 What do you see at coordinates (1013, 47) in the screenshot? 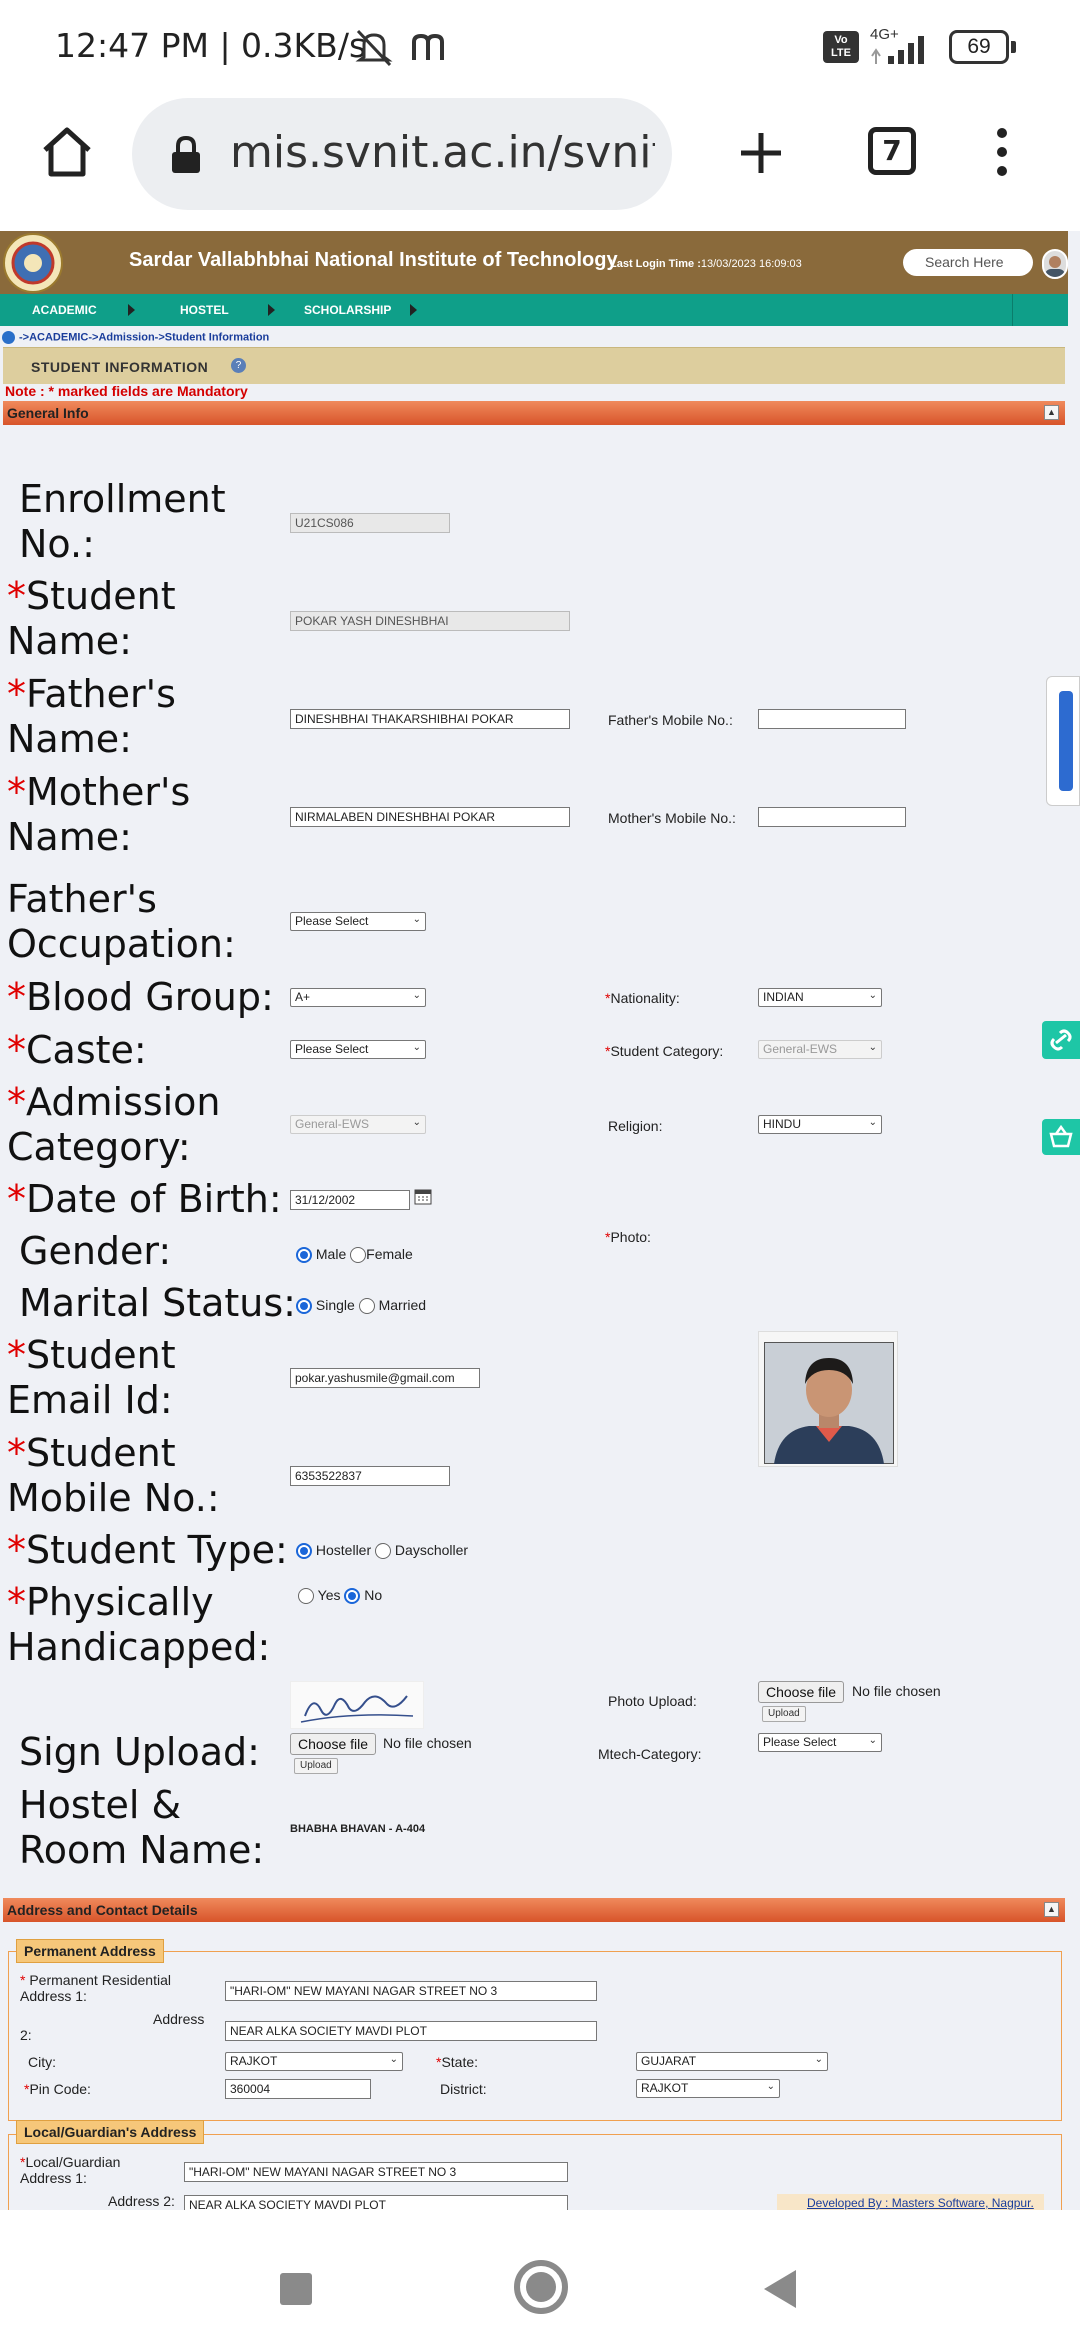
I see `battery-tip-icon` at bounding box center [1013, 47].